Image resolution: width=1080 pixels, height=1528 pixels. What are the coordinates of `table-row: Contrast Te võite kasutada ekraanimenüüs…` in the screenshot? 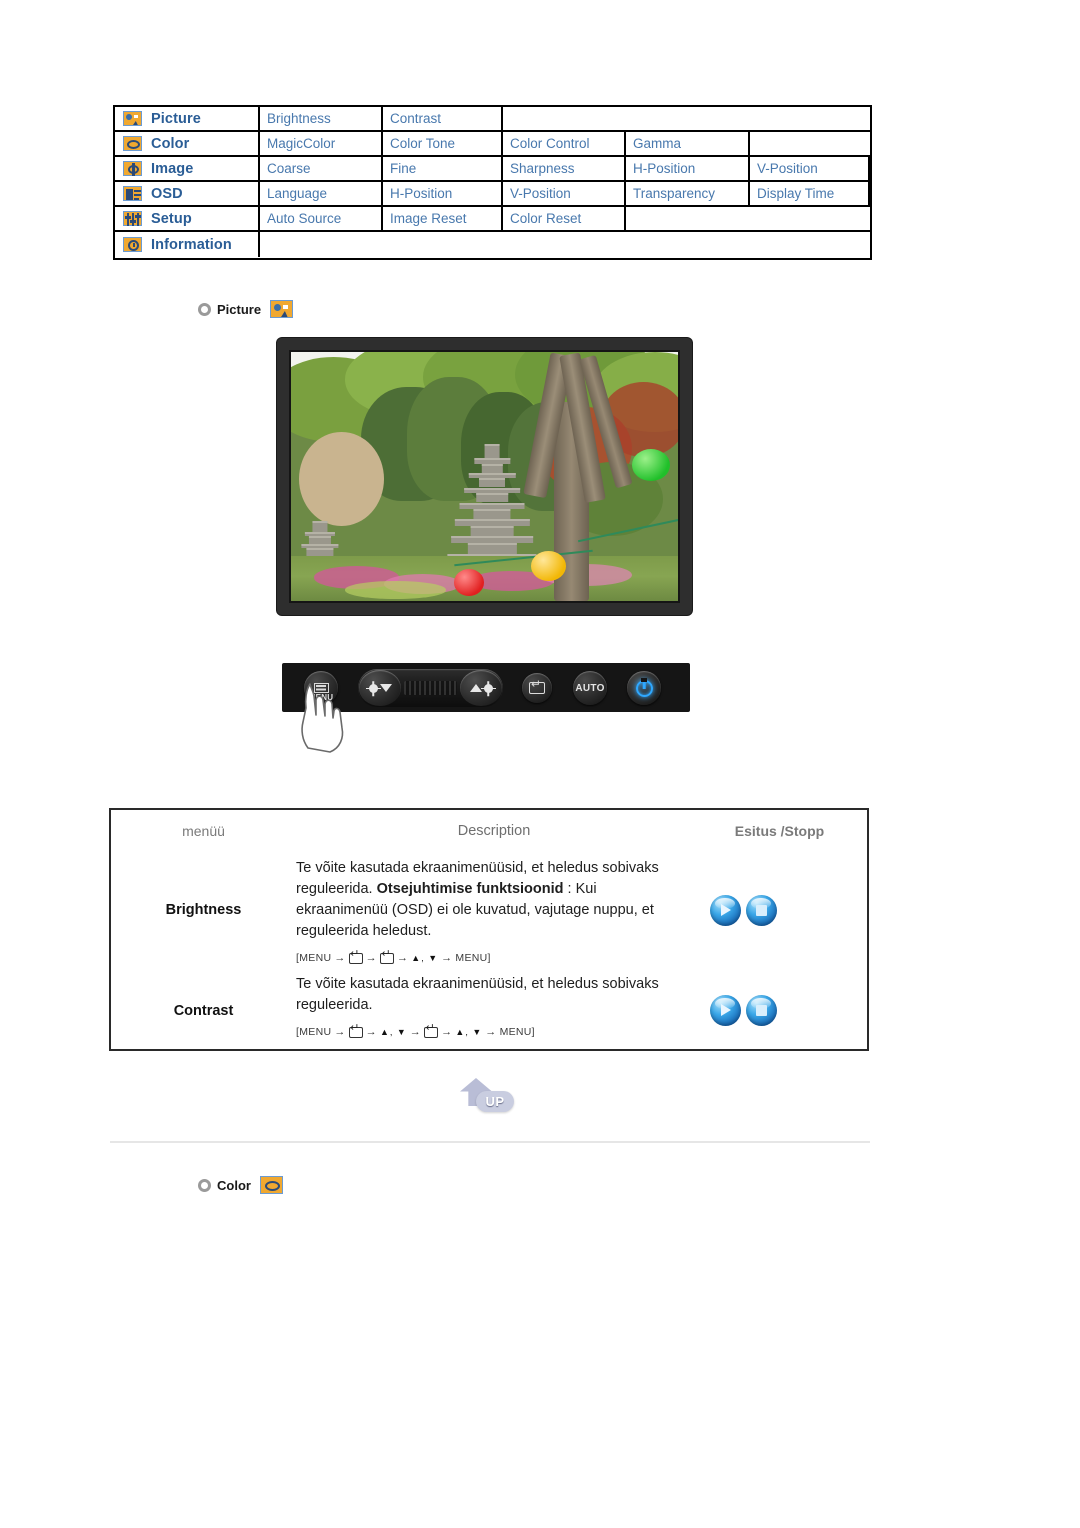 It's located at (489, 1010).